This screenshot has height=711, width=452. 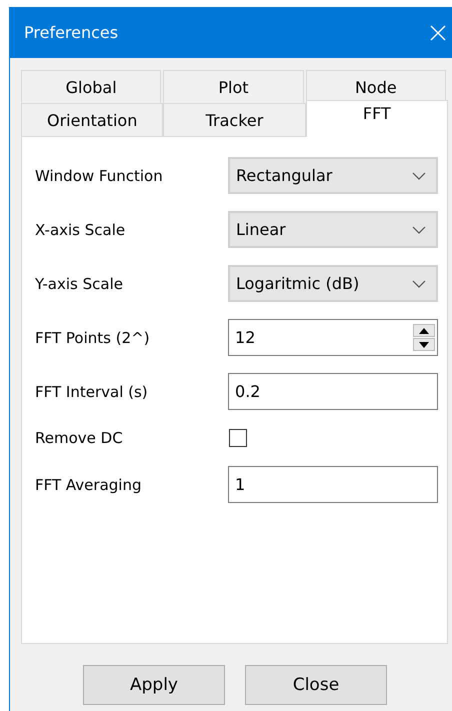 What do you see at coordinates (88, 485) in the screenshot?
I see `field-label: FFT Averaging` at bounding box center [88, 485].